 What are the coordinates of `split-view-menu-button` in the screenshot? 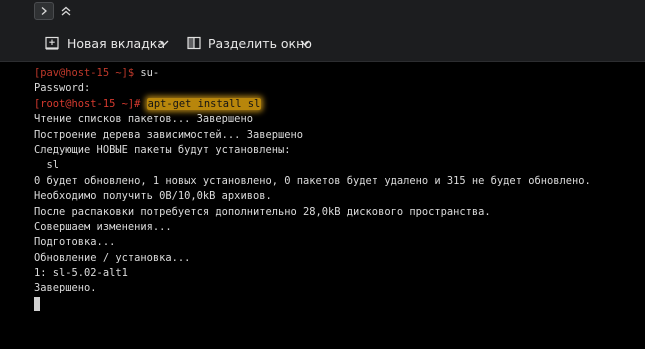 It's located at (305, 43).